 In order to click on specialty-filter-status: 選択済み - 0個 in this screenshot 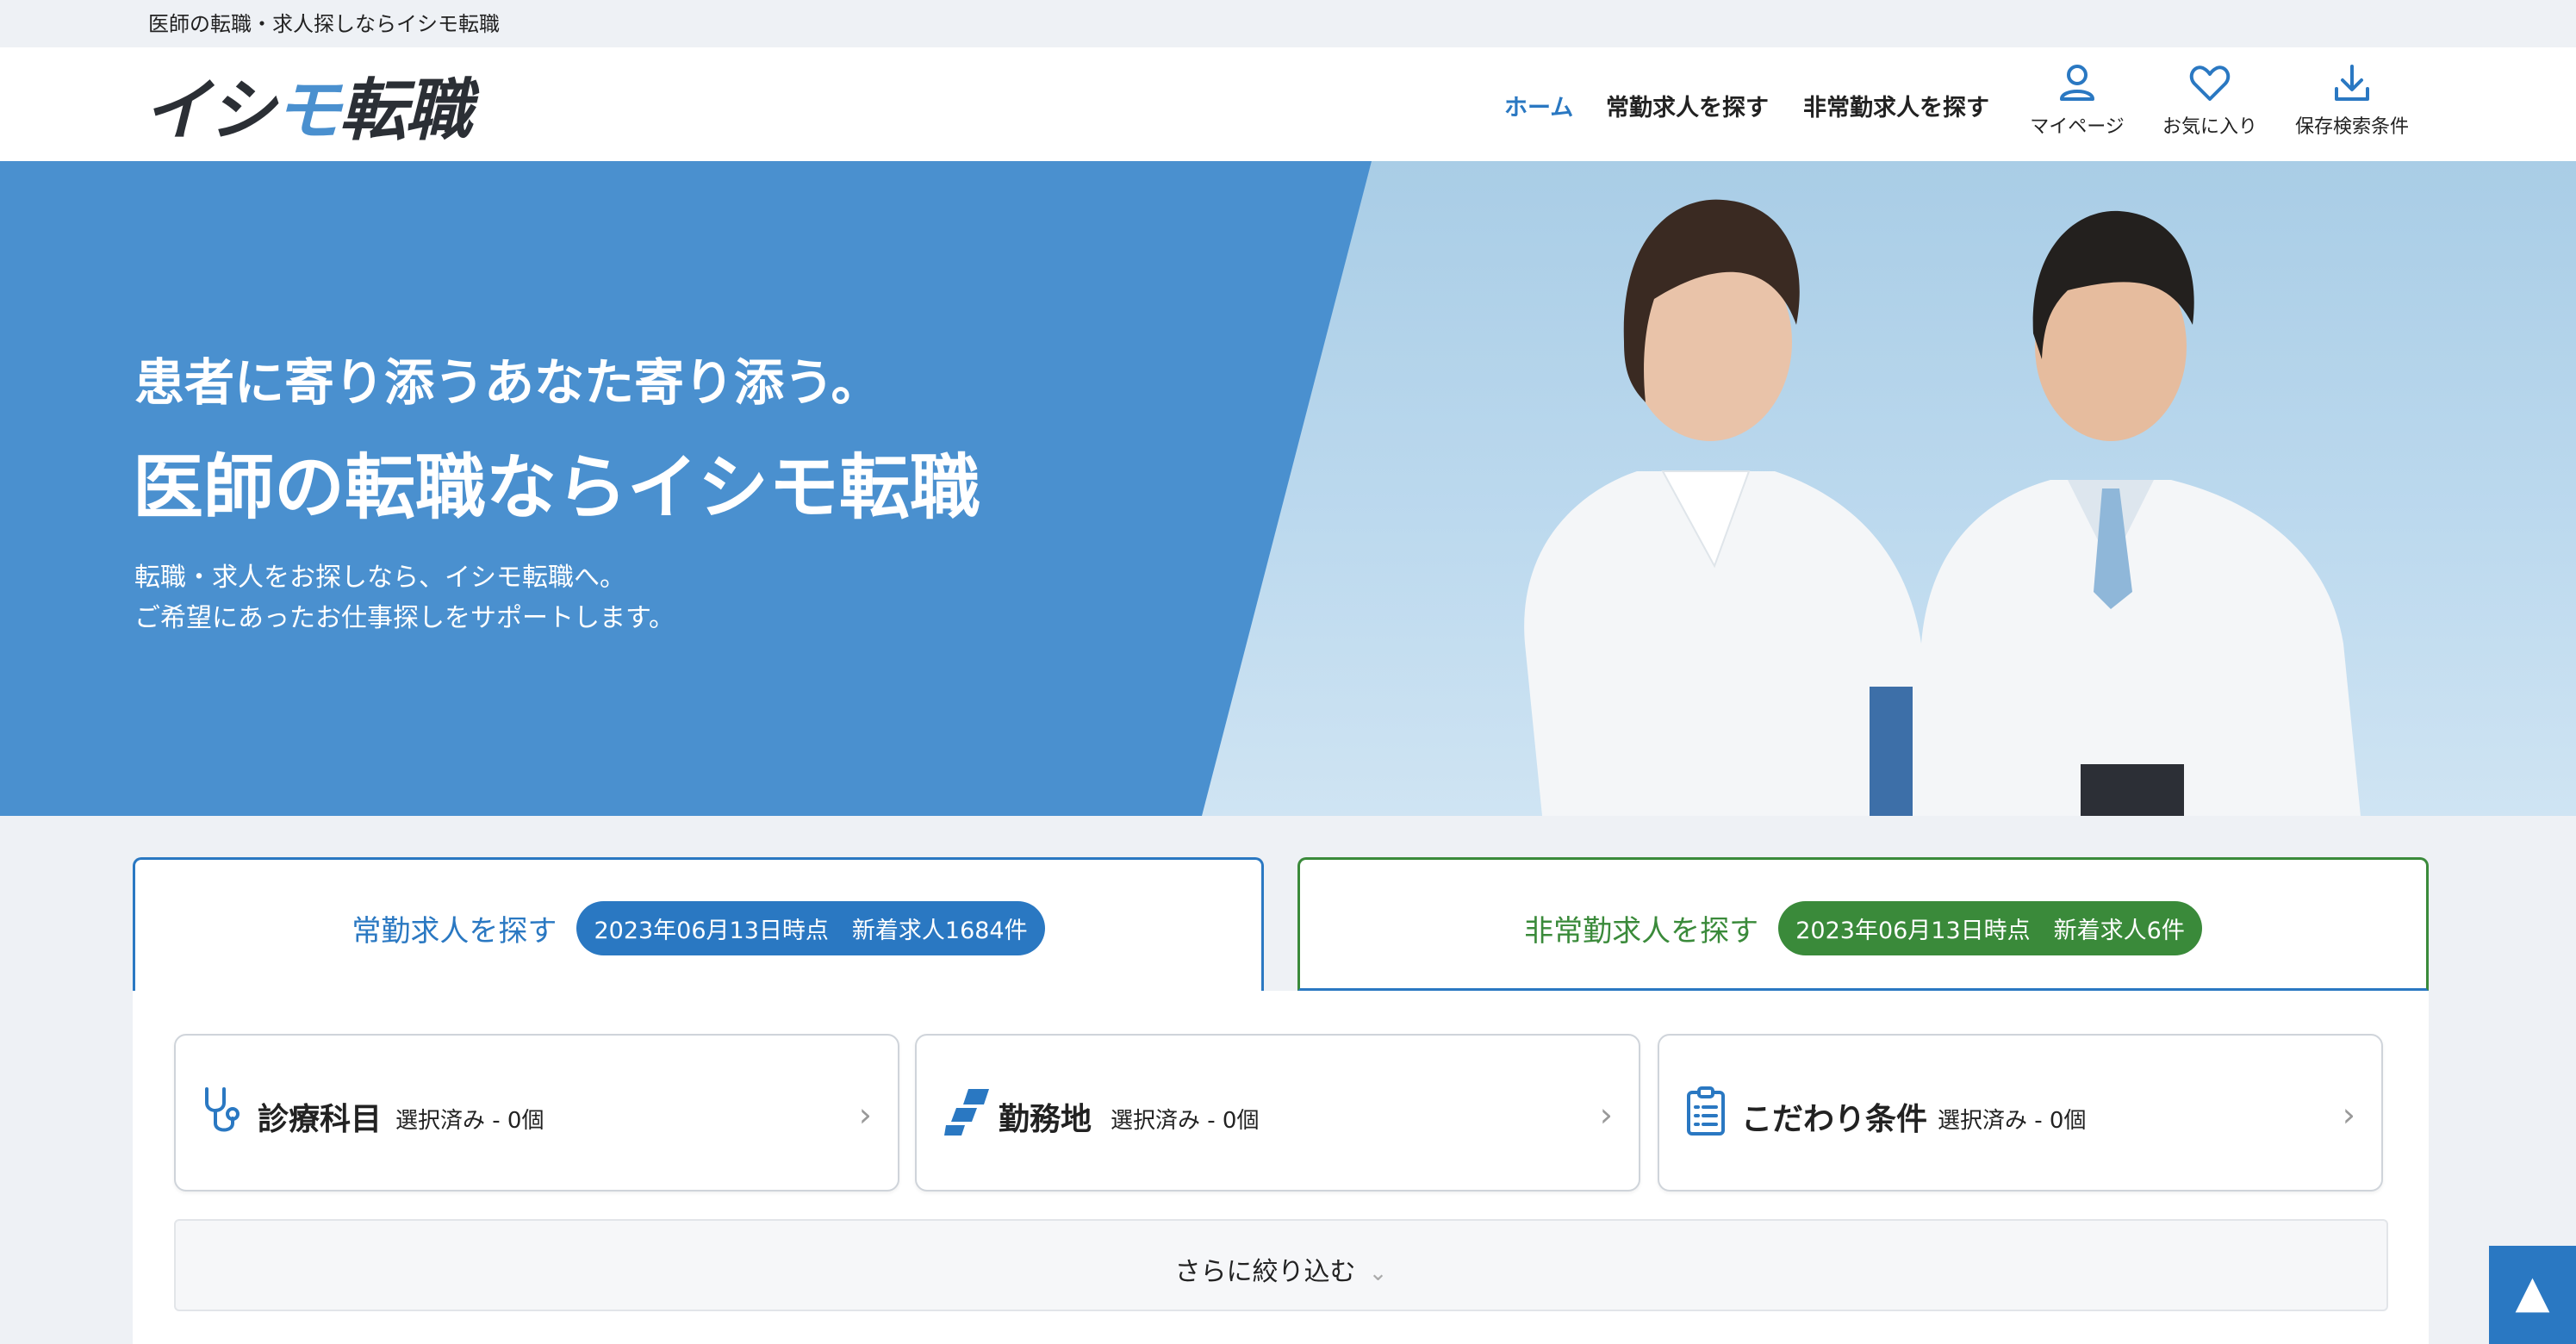, I will do `click(470, 1121)`.